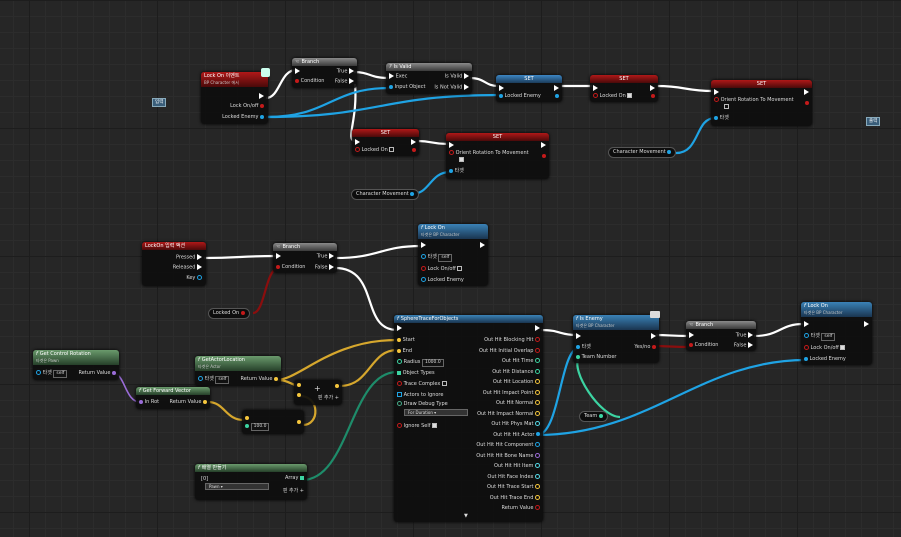  What do you see at coordinates (114, 372) in the screenshot?
I see `rotator-out-pin` at bounding box center [114, 372].